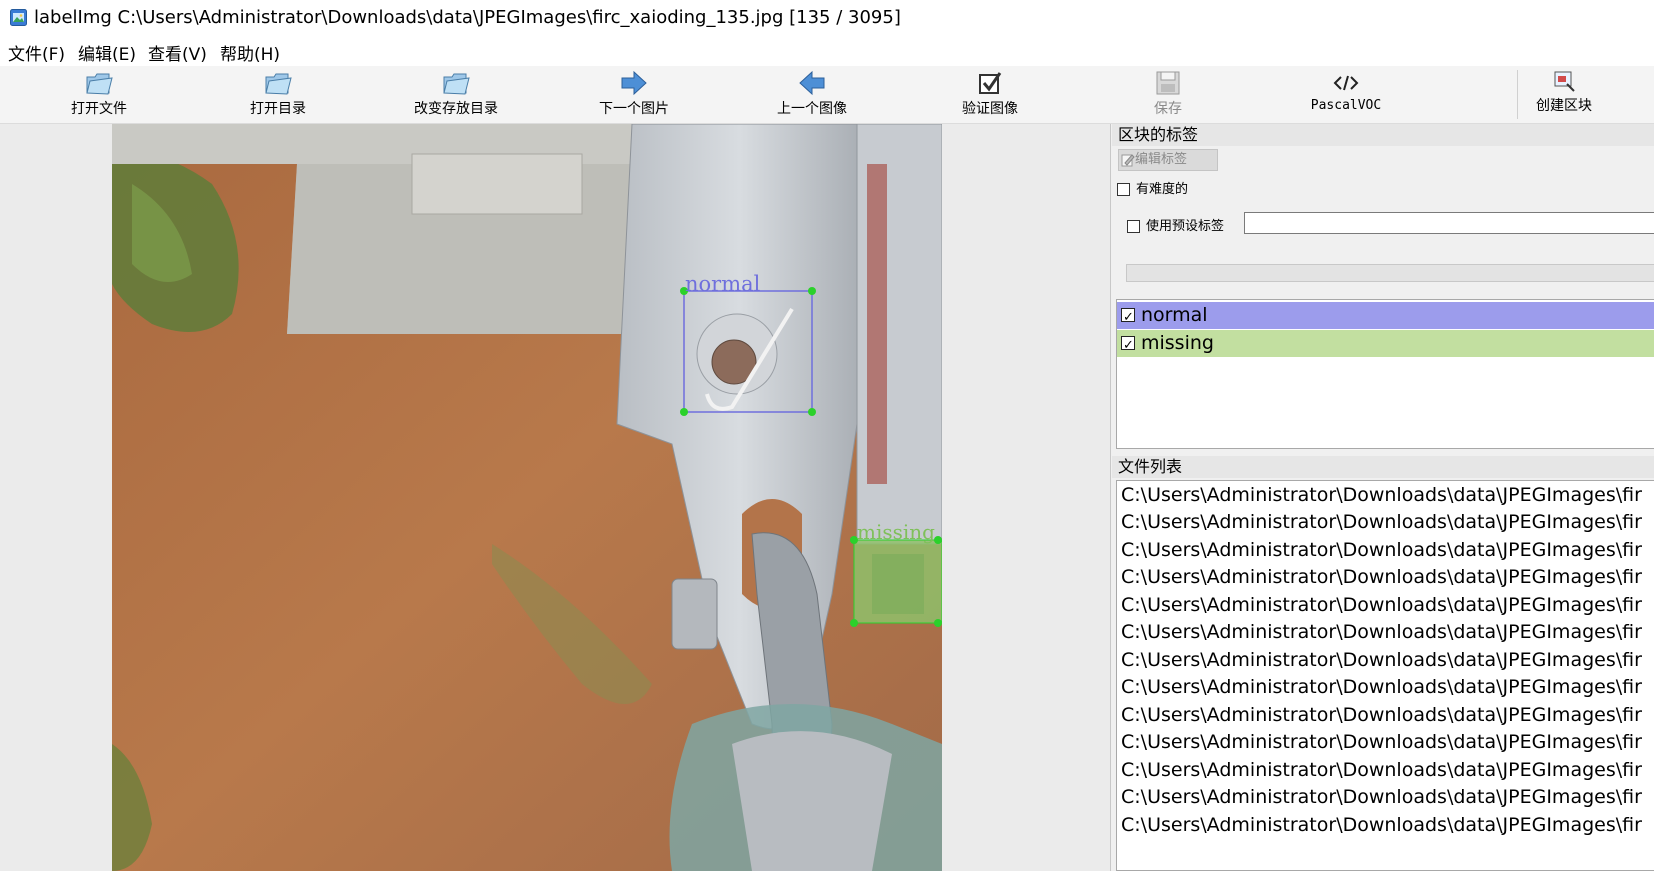 This screenshot has width=1654, height=871. I want to click on menu-help: 帮助(H), so click(250, 52).